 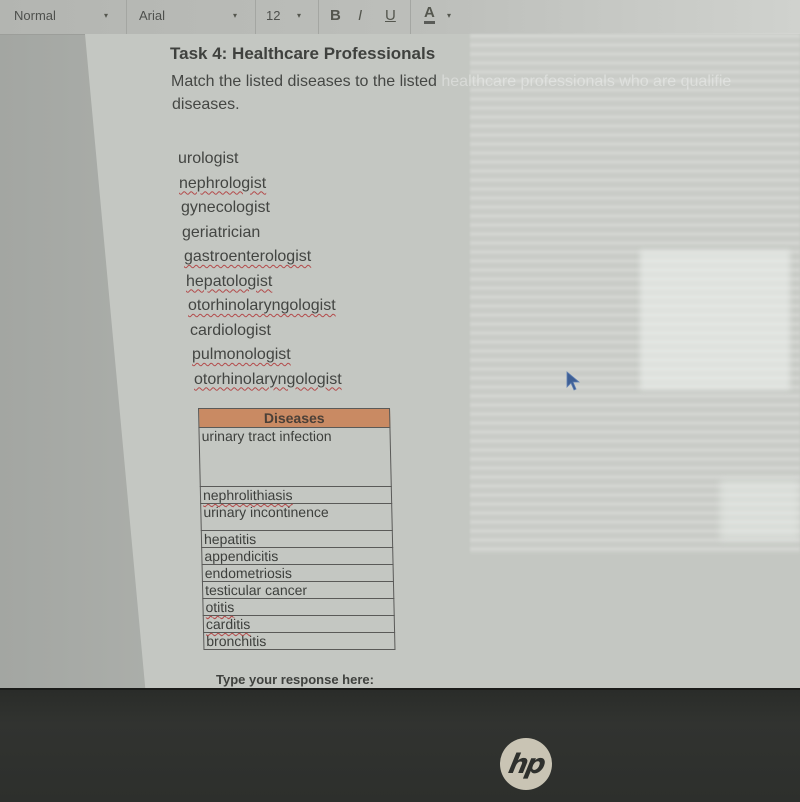 I want to click on table-row: bronchitis, so click(x=299, y=641).